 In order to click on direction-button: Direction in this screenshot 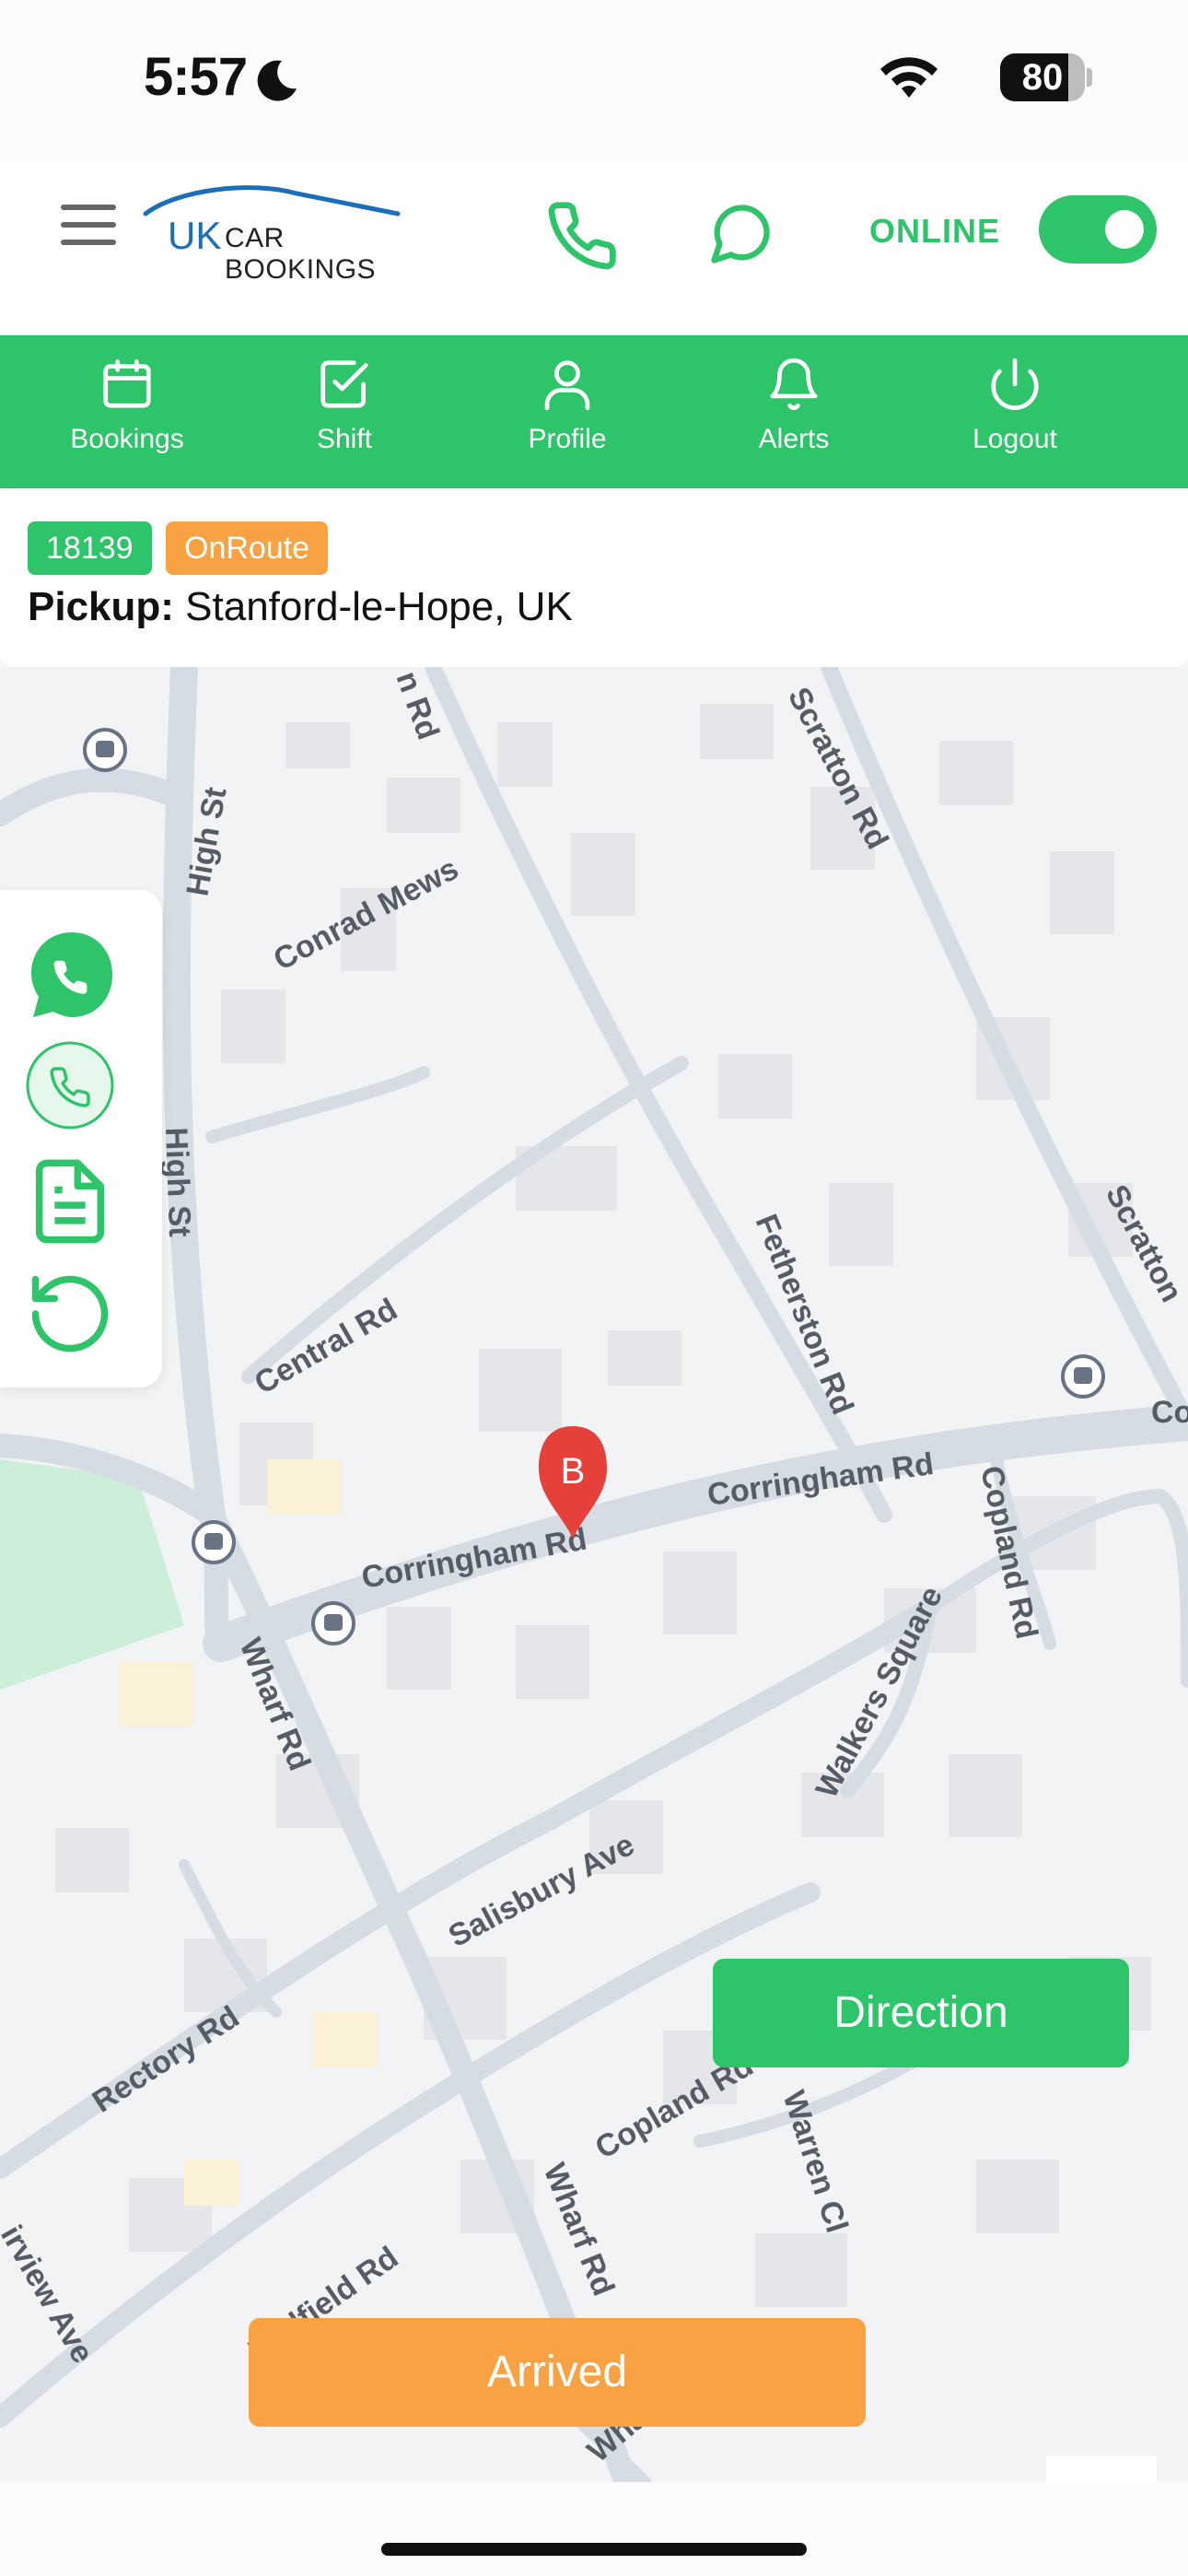, I will do `click(921, 2013)`.